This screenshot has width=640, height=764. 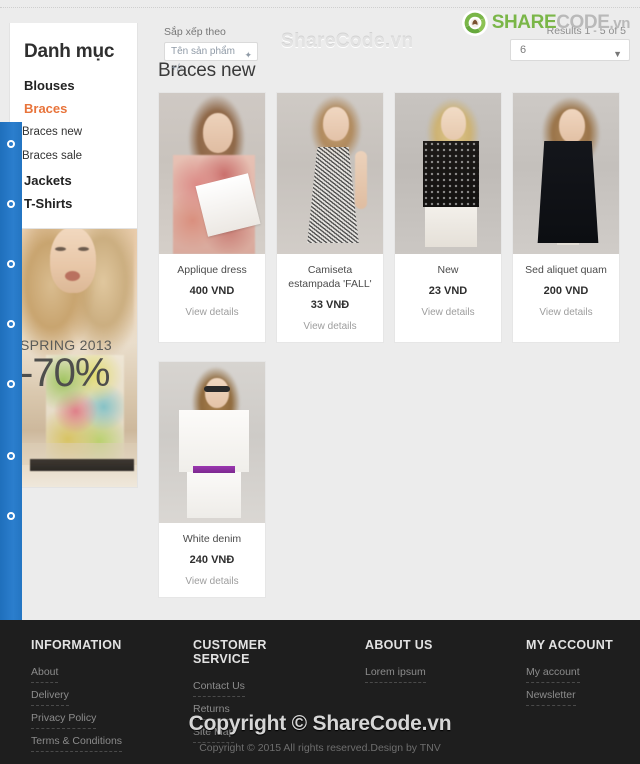 What do you see at coordinates (448, 270) in the screenshot?
I see `product-name: New` at bounding box center [448, 270].